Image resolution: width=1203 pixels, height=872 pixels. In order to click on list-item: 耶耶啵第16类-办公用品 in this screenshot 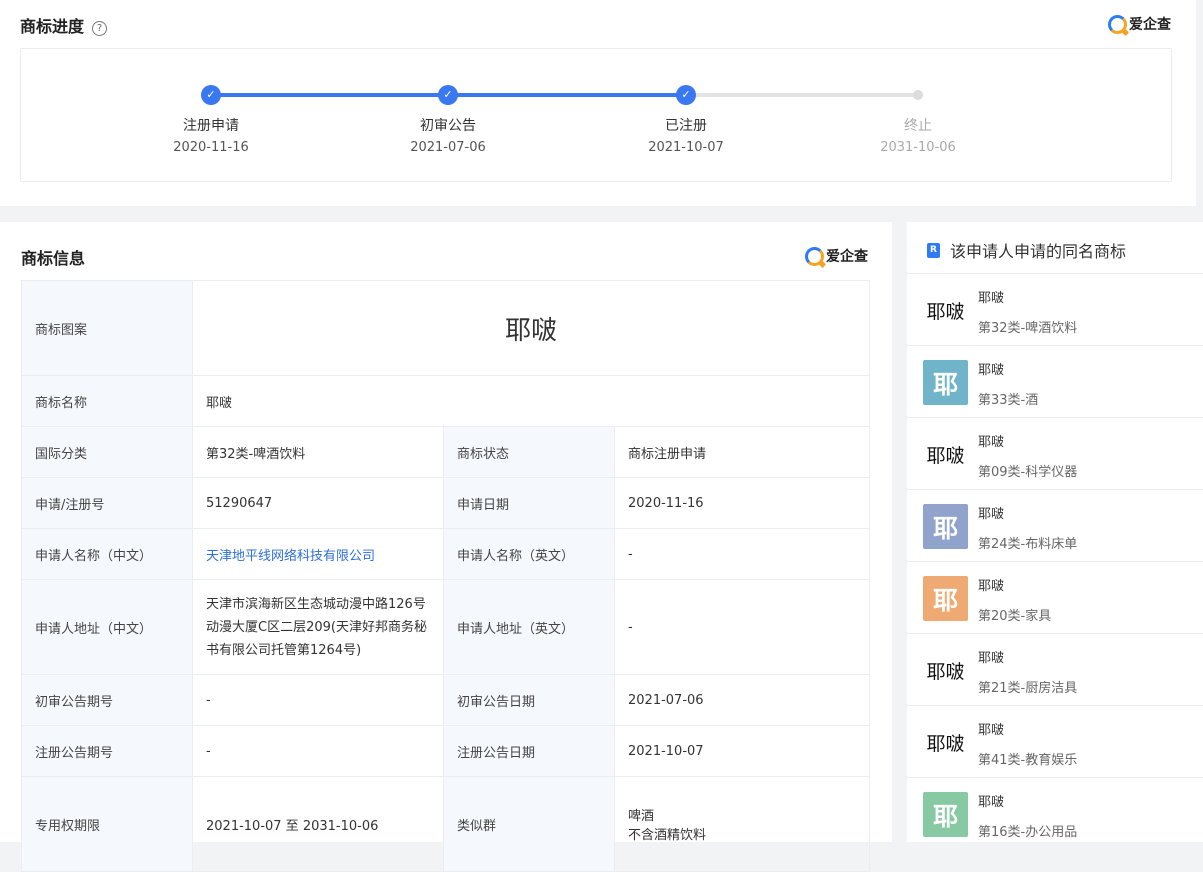, I will do `click(1055, 813)`.